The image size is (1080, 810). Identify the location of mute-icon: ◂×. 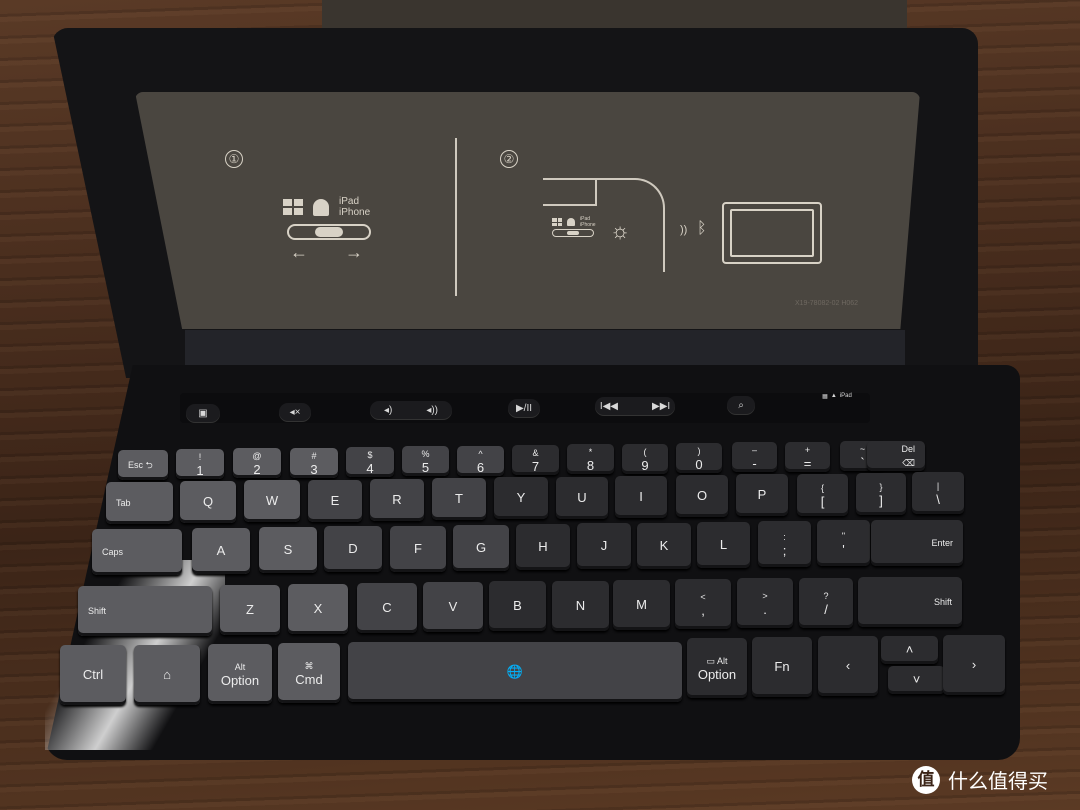
(295, 412).